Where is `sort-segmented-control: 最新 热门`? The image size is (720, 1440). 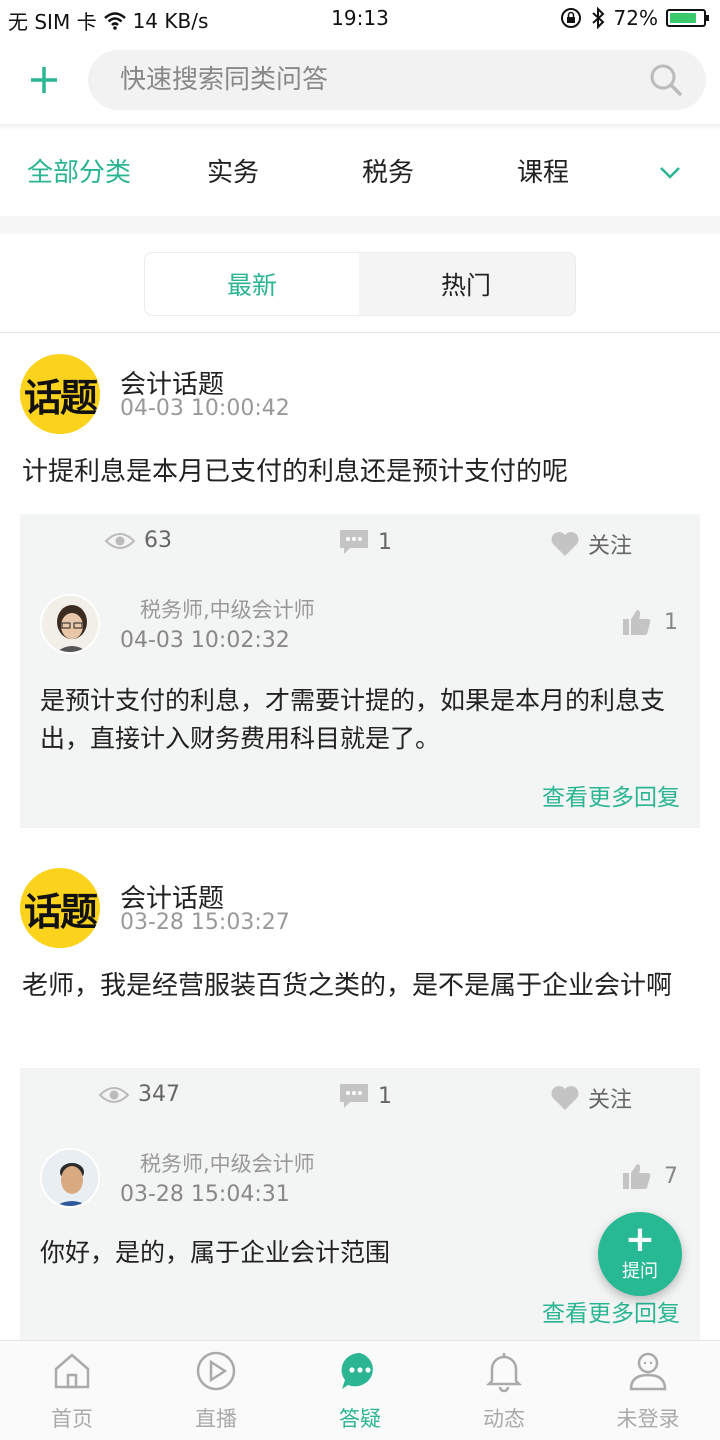 sort-segmented-control: 最新 热门 is located at coordinates (360, 284).